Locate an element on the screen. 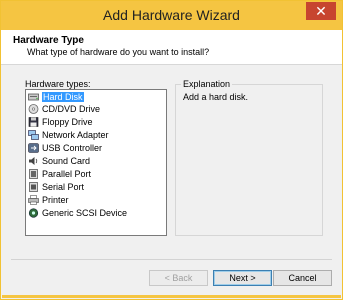  floppy-drive-icon is located at coordinates (33, 122).